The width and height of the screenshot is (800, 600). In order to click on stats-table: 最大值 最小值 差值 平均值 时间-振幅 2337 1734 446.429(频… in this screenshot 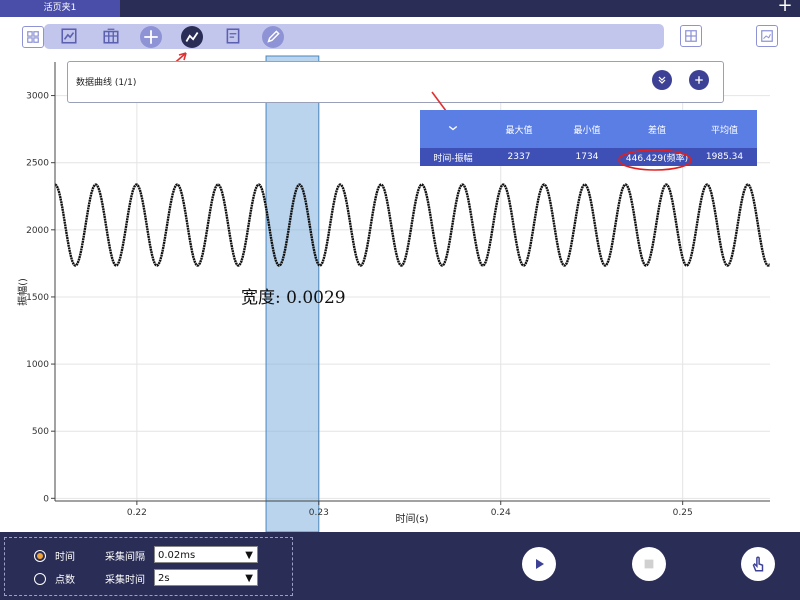, I will do `click(588, 138)`.